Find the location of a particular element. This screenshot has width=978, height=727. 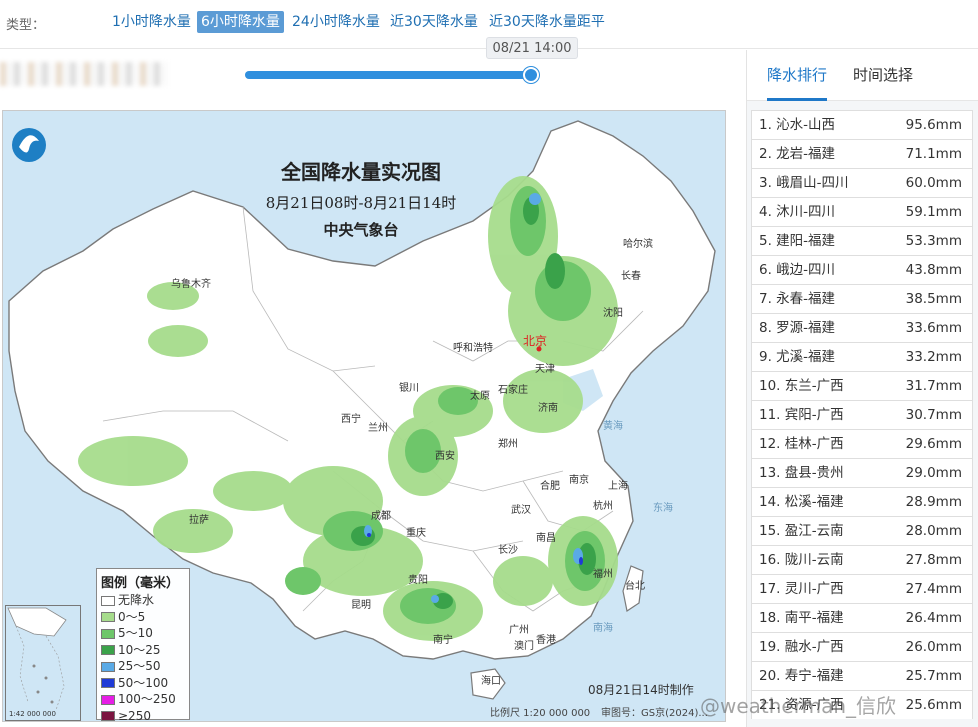

station-name: 18. 南平-福建 is located at coordinates (801, 618).